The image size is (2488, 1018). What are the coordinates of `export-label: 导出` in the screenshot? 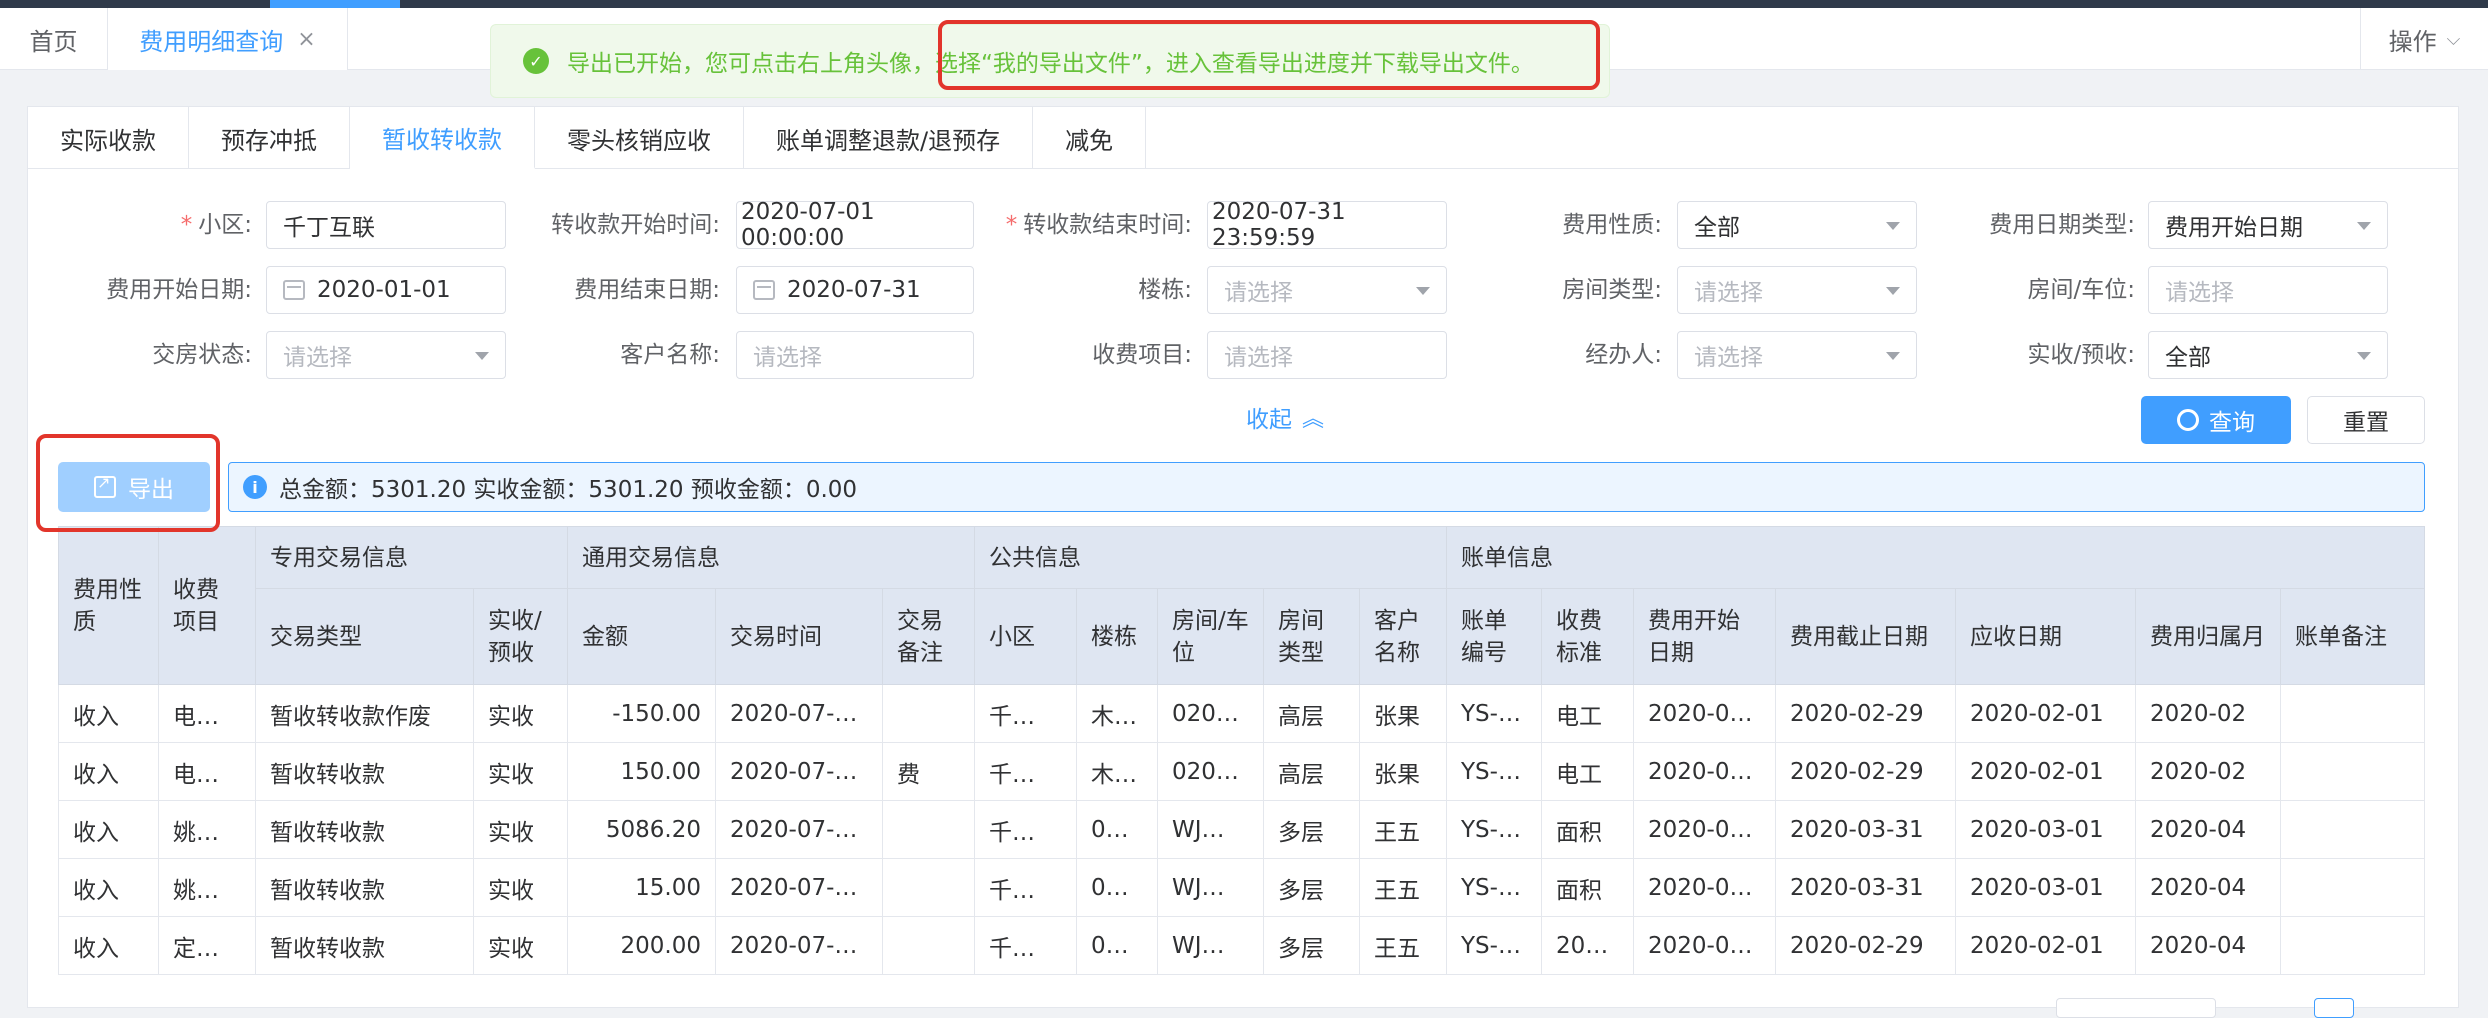 It's located at (151, 490).